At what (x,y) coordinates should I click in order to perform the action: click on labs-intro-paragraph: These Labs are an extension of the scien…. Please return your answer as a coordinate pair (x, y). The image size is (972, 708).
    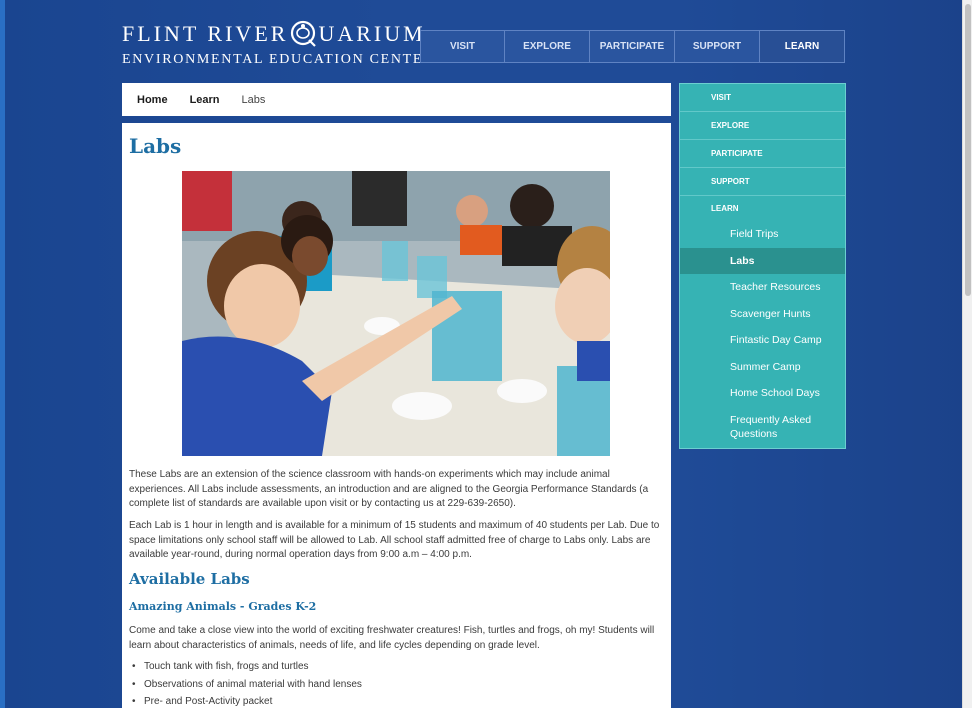
    Looking at the image, I should click on (389, 489).